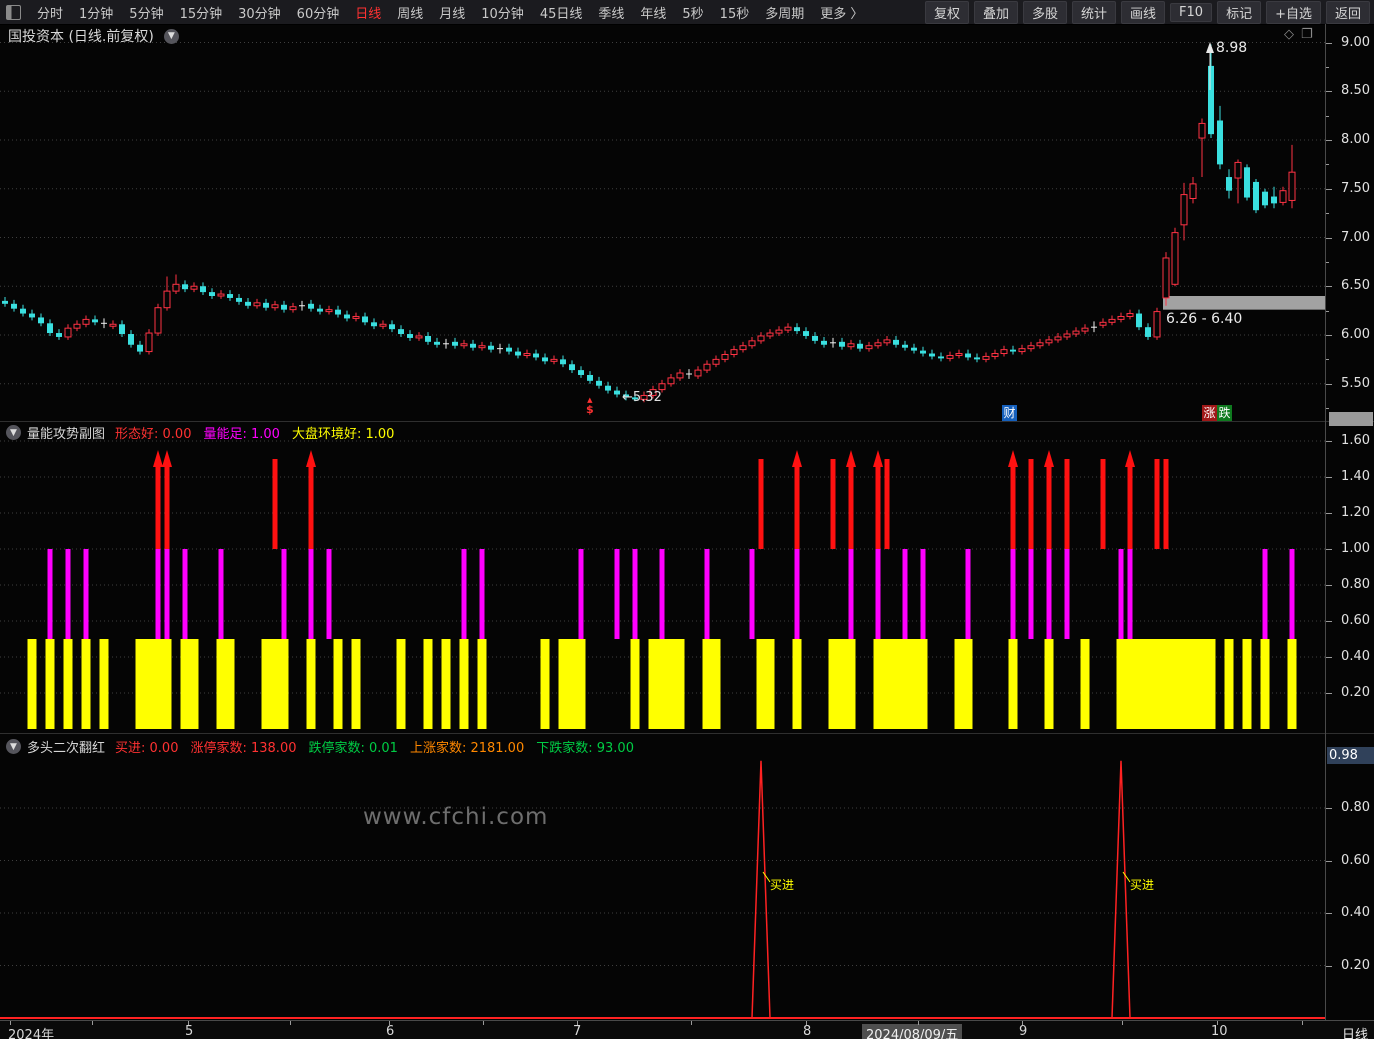 The width and height of the screenshot is (1374, 1039). What do you see at coordinates (241, 434) in the screenshot?
I see `indicator-stat-1: 量能足: 1.00` at bounding box center [241, 434].